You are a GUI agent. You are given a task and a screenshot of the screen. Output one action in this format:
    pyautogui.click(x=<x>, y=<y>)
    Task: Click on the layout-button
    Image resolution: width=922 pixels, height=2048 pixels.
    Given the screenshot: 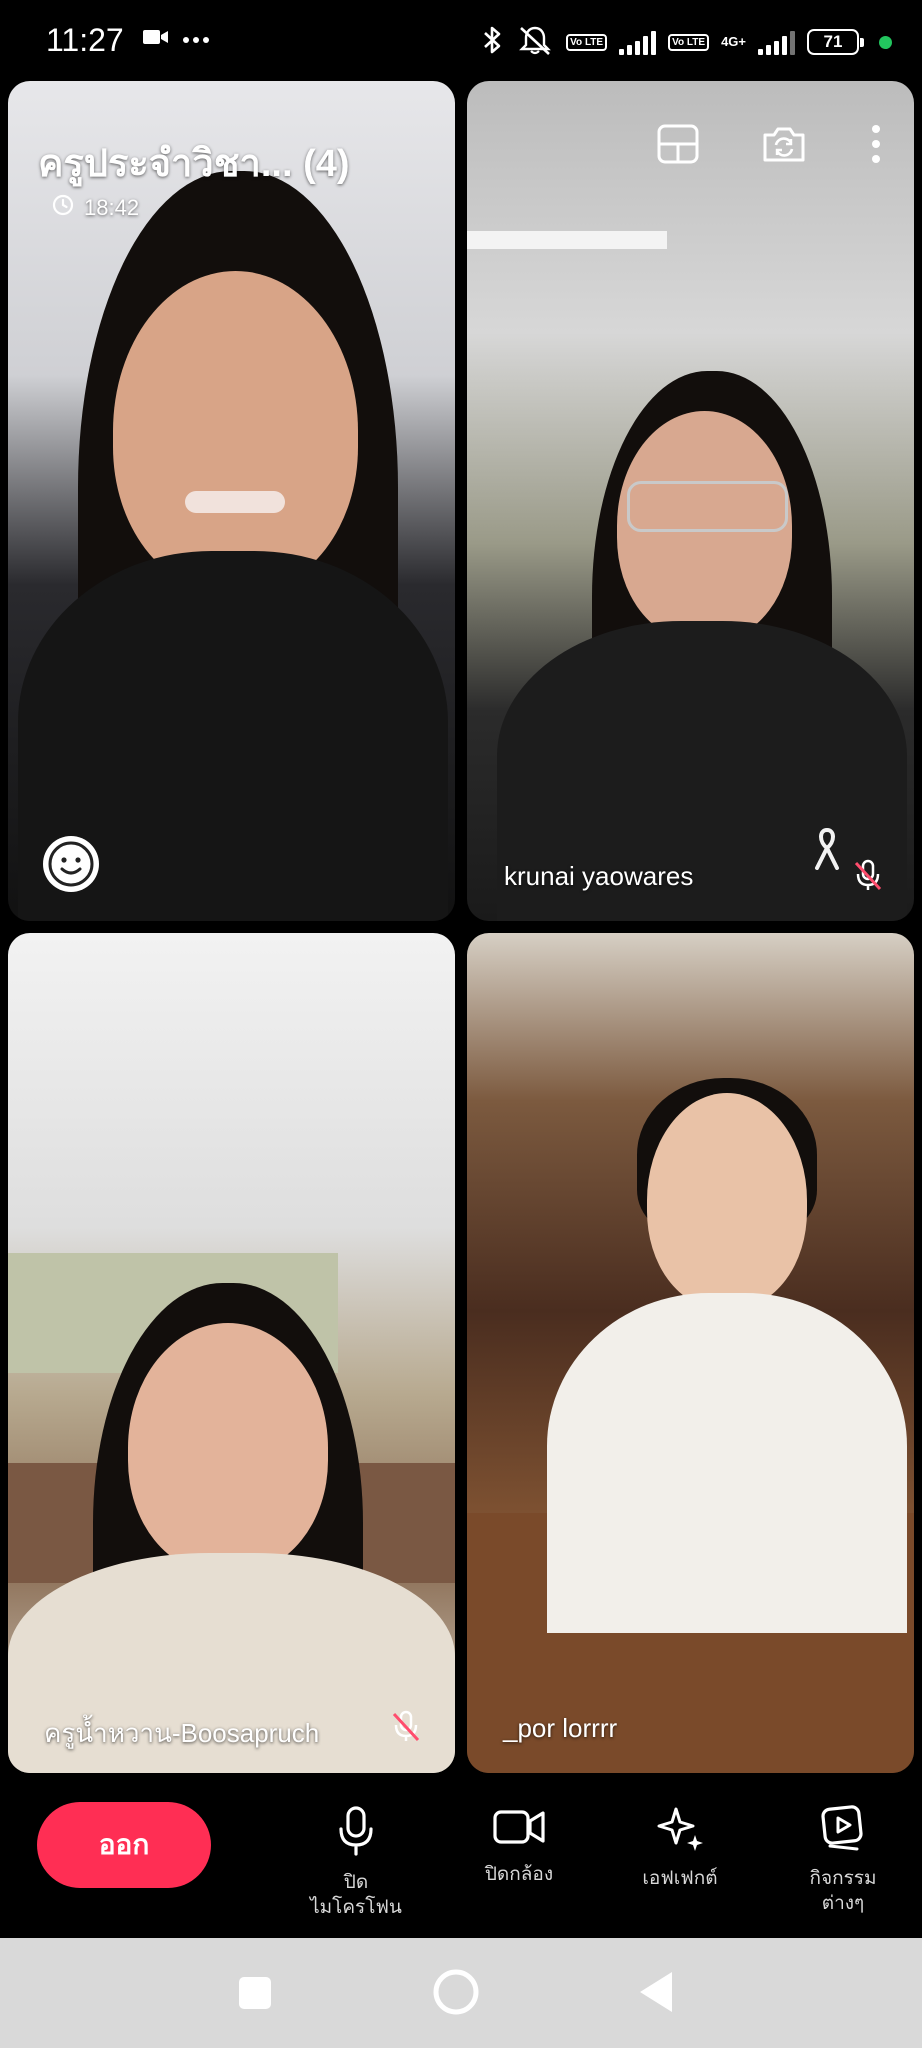 What is the action you would take?
    pyautogui.click(x=678, y=144)
    